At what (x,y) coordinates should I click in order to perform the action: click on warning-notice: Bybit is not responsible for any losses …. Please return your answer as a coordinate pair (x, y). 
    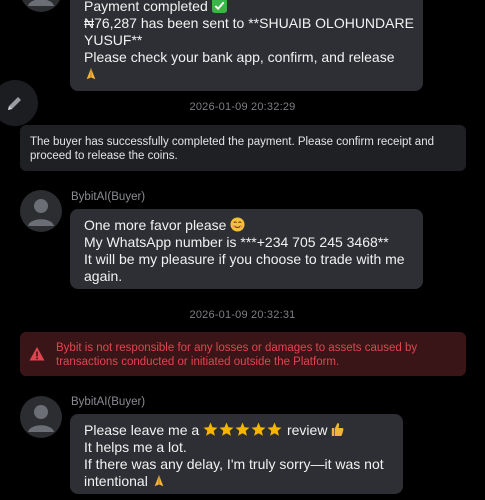
    Looking at the image, I should click on (243, 354).